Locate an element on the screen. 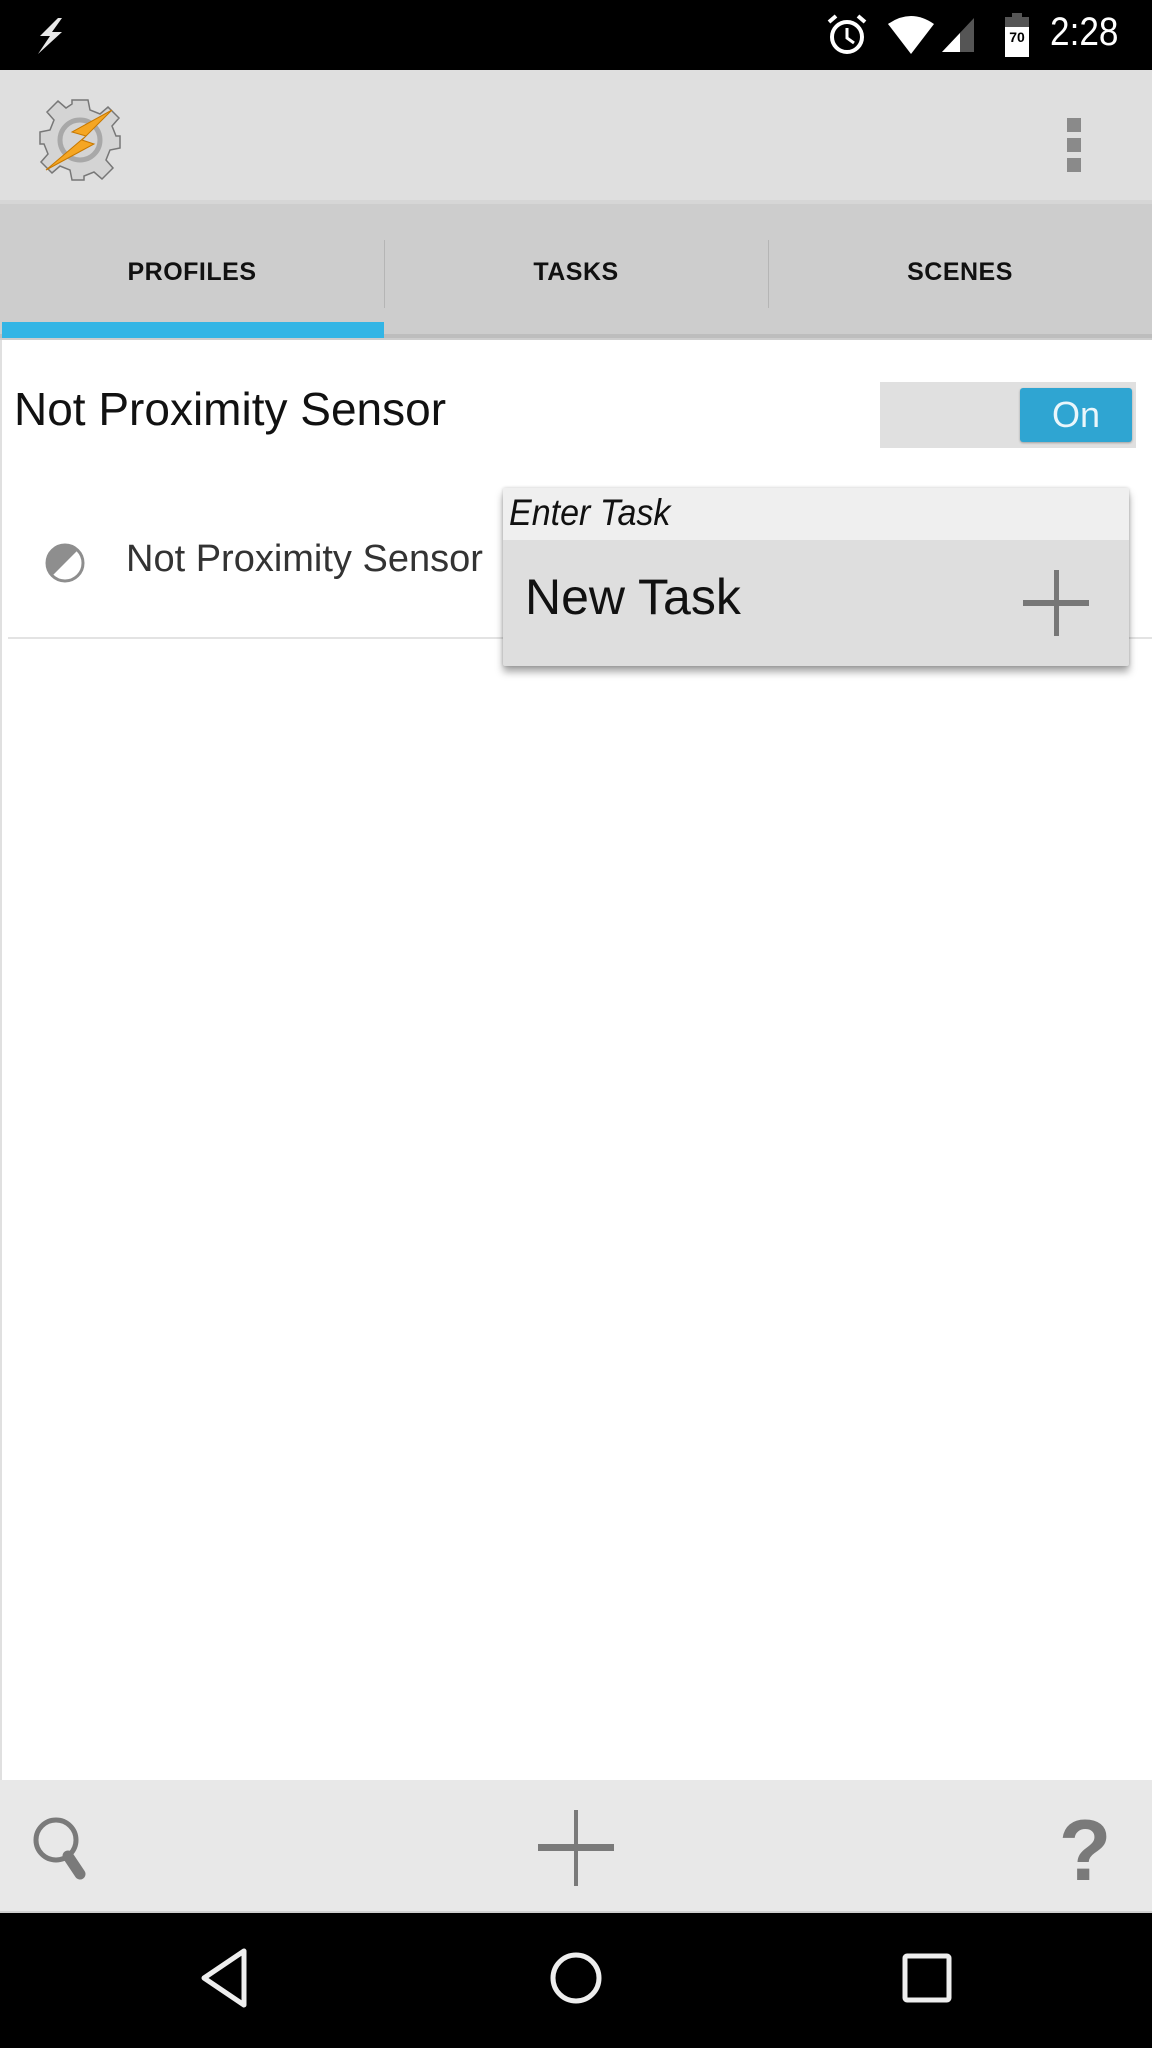 The image size is (1152, 2048). context-label: Not Proximity Sensor is located at coordinates (304, 559).